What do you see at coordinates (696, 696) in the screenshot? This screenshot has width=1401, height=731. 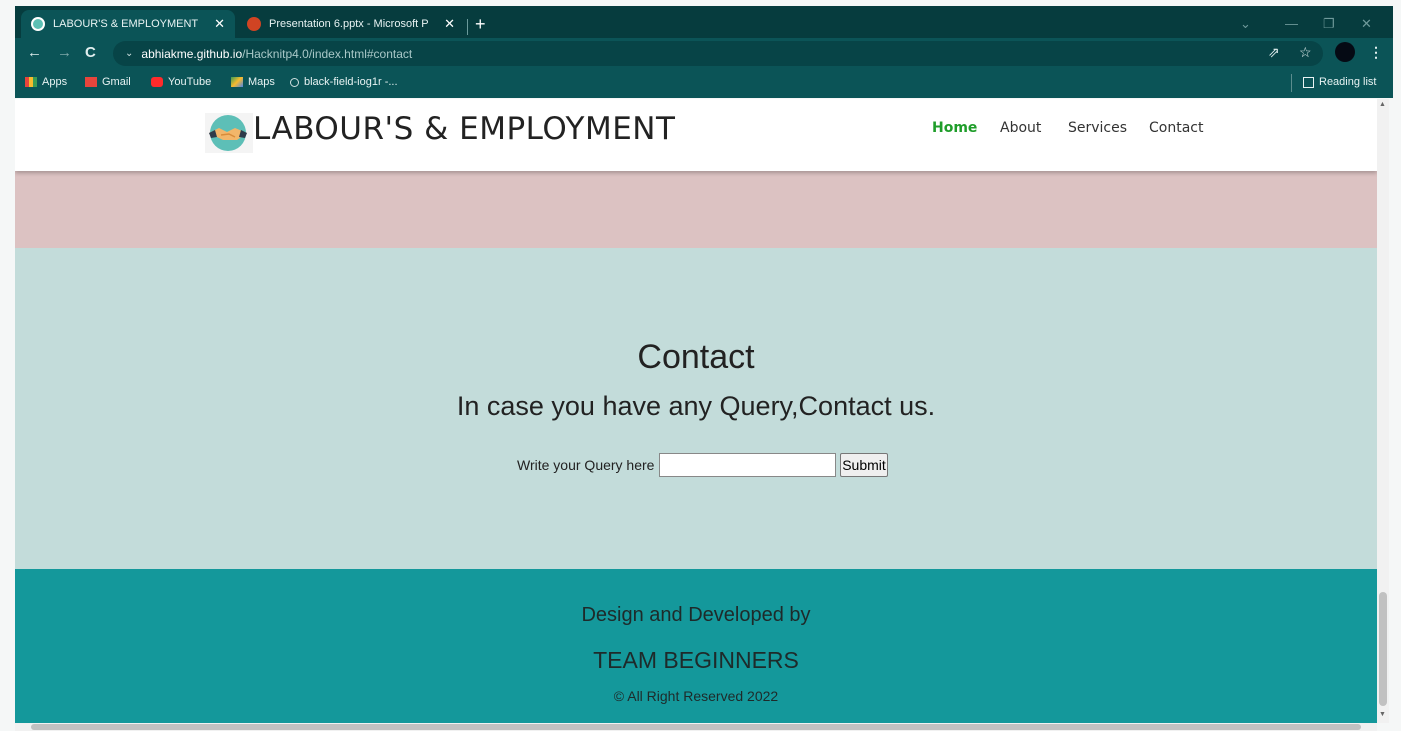 I see `footer-copyright: © All Right Reserved 2022` at bounding box center [696, 696].